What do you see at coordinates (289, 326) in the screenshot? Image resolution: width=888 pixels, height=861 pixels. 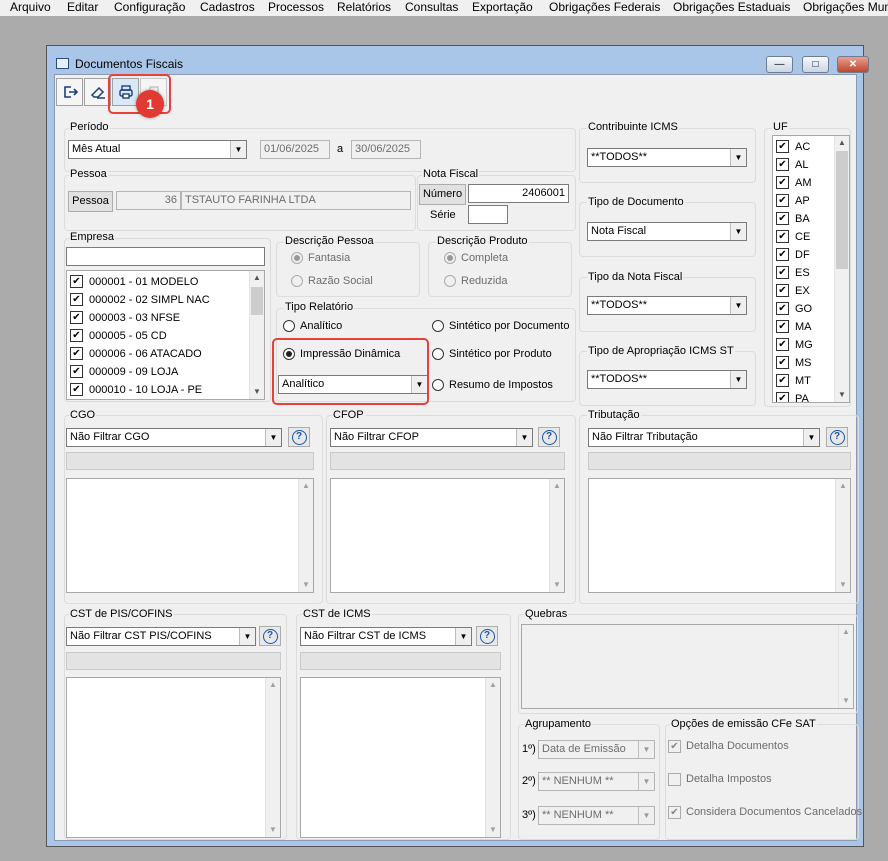 I see `analitico-radio` at bounding box center [289, 326].